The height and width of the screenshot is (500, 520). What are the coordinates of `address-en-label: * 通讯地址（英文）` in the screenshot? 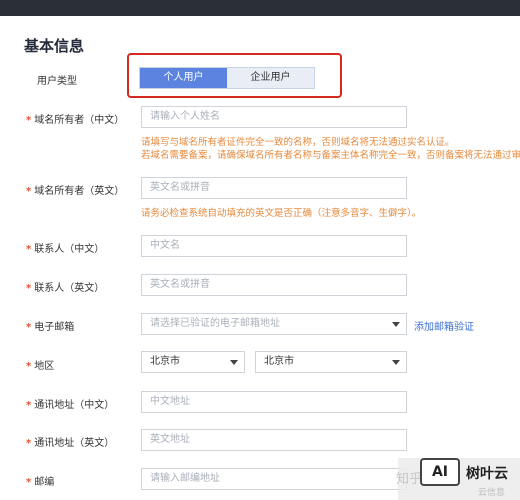 It's located at (70, 441).